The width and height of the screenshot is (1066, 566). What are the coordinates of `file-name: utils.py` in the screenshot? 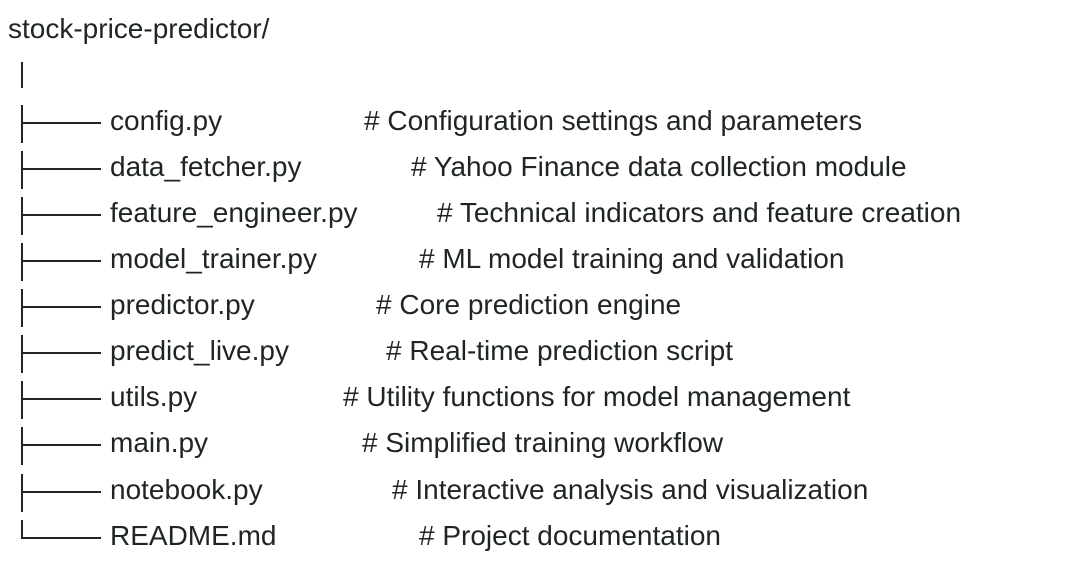 It's located at (154, 396).